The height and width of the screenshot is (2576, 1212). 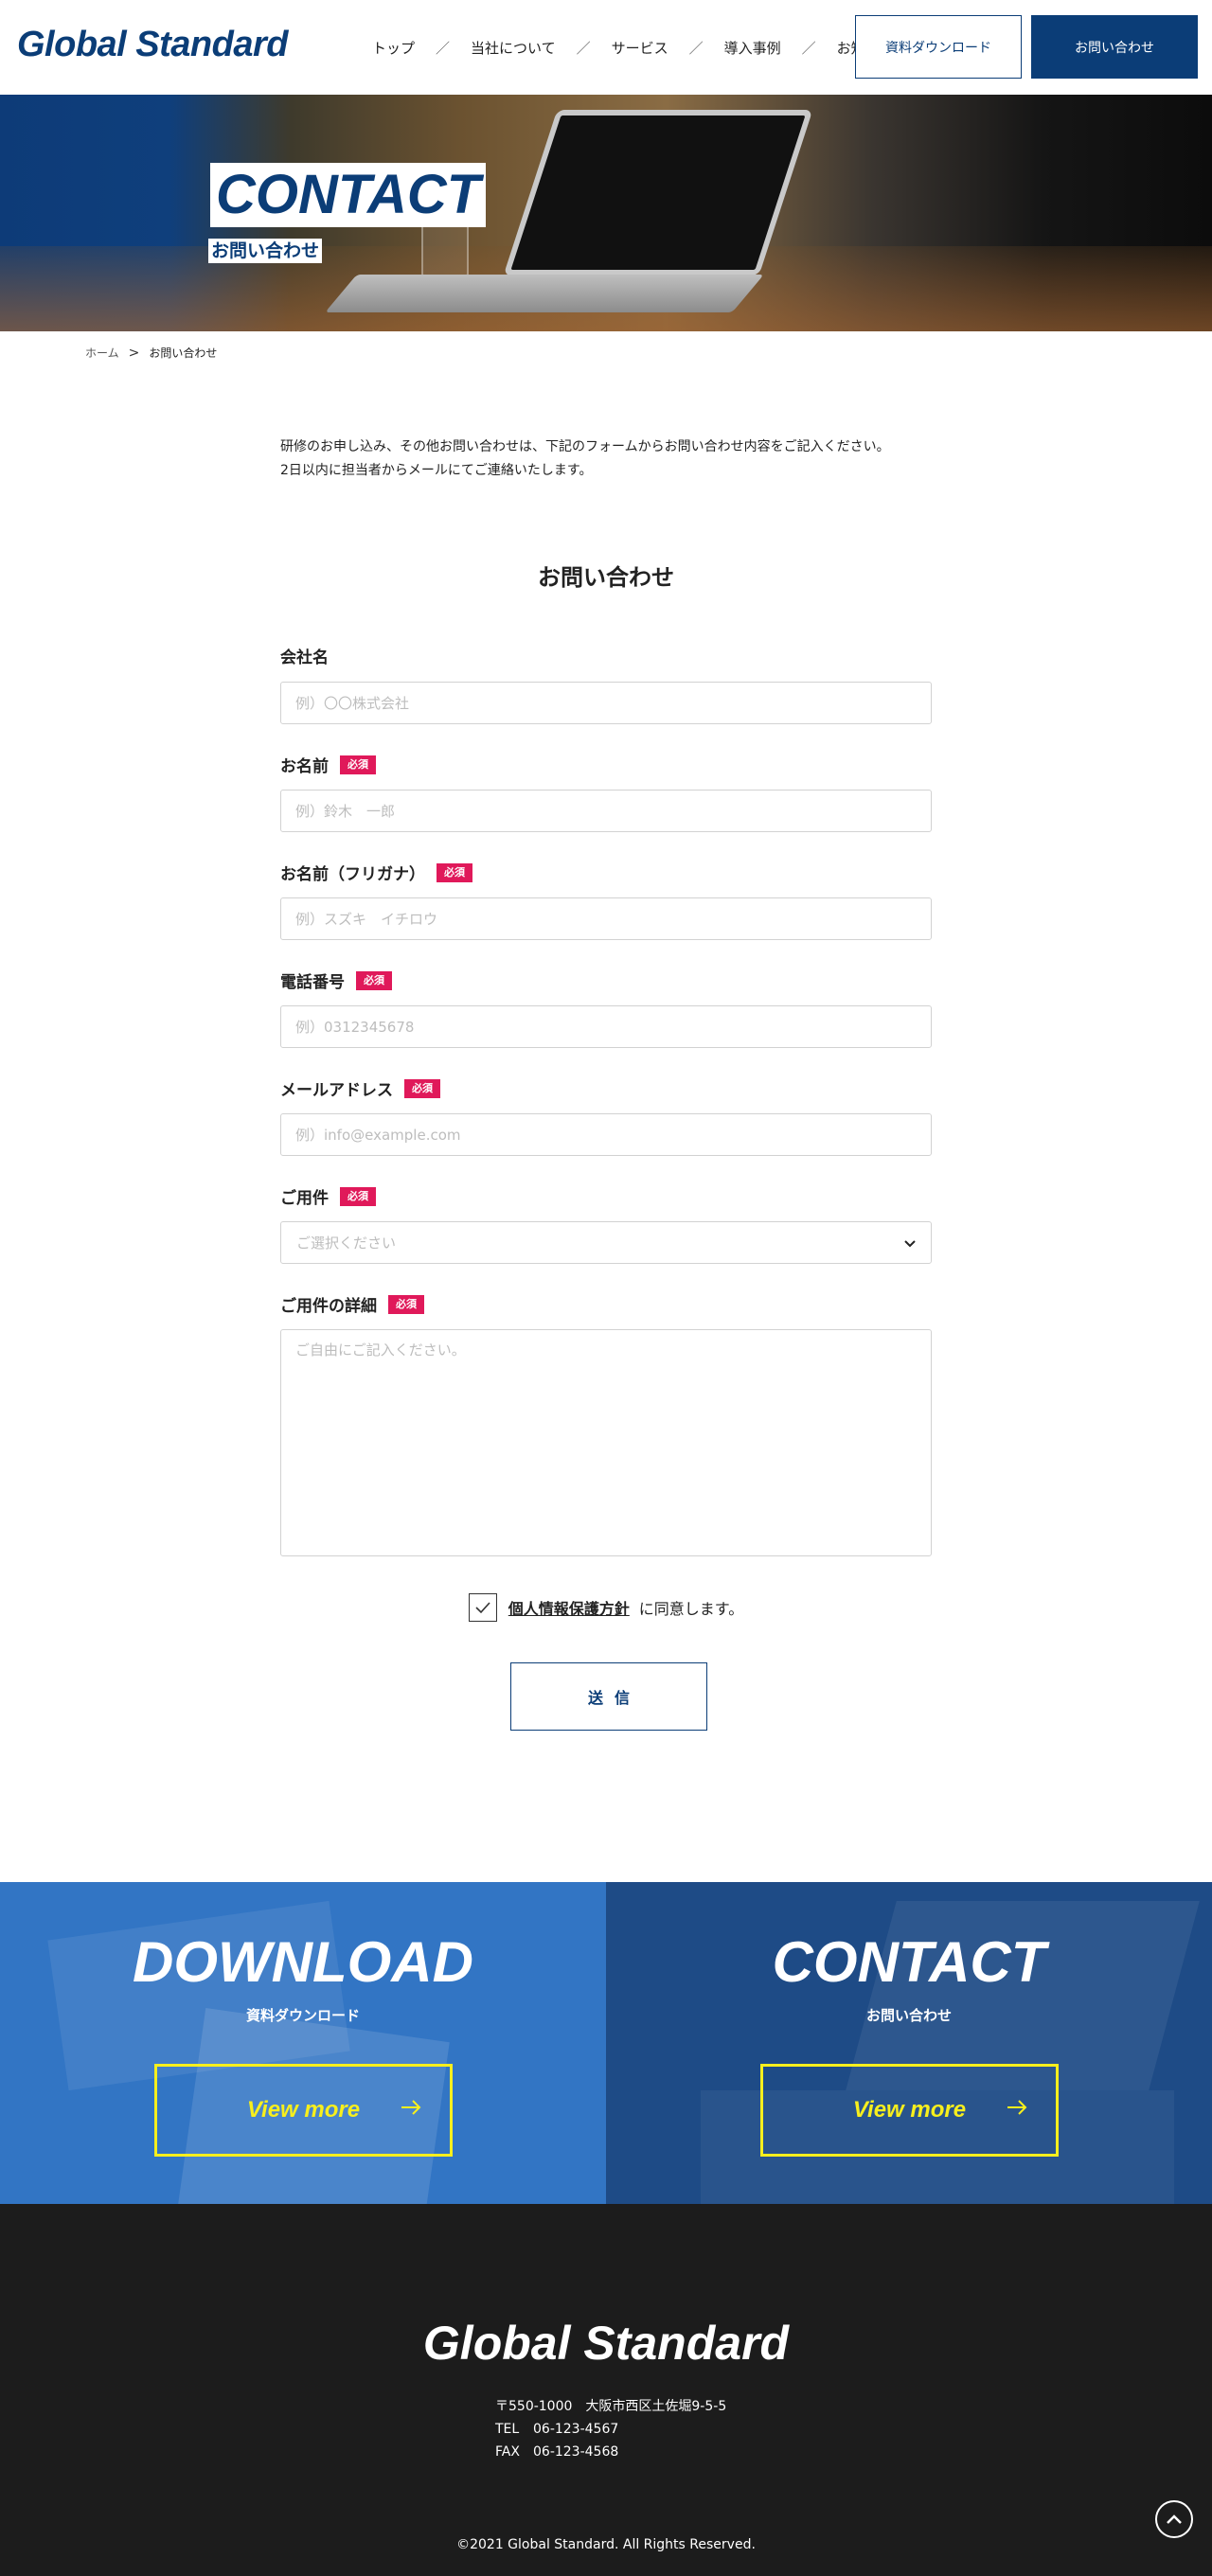 I want to click on hero-laptop-image, so click(x=658, y=192).